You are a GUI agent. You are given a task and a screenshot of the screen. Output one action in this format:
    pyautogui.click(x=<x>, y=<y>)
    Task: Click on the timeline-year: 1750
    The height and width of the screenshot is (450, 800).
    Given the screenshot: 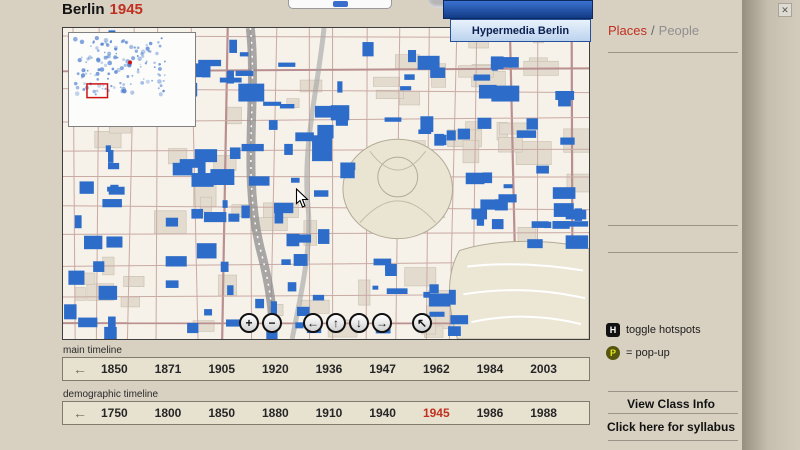 What is the action you would take?
    pyautogui.click(x=114, y=413)
    